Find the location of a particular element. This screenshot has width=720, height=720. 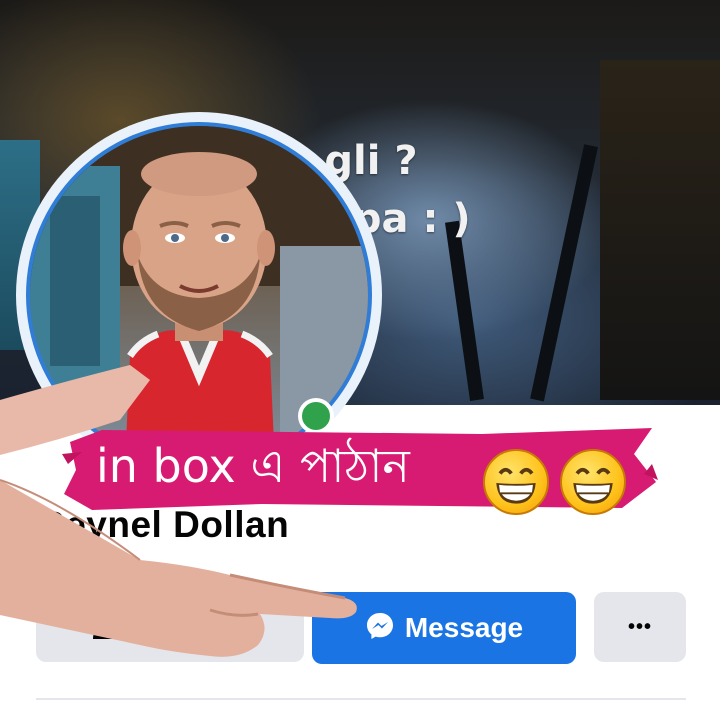

overlay-banner-text: in box এ পাঠান is located at coordinates (253, 466).